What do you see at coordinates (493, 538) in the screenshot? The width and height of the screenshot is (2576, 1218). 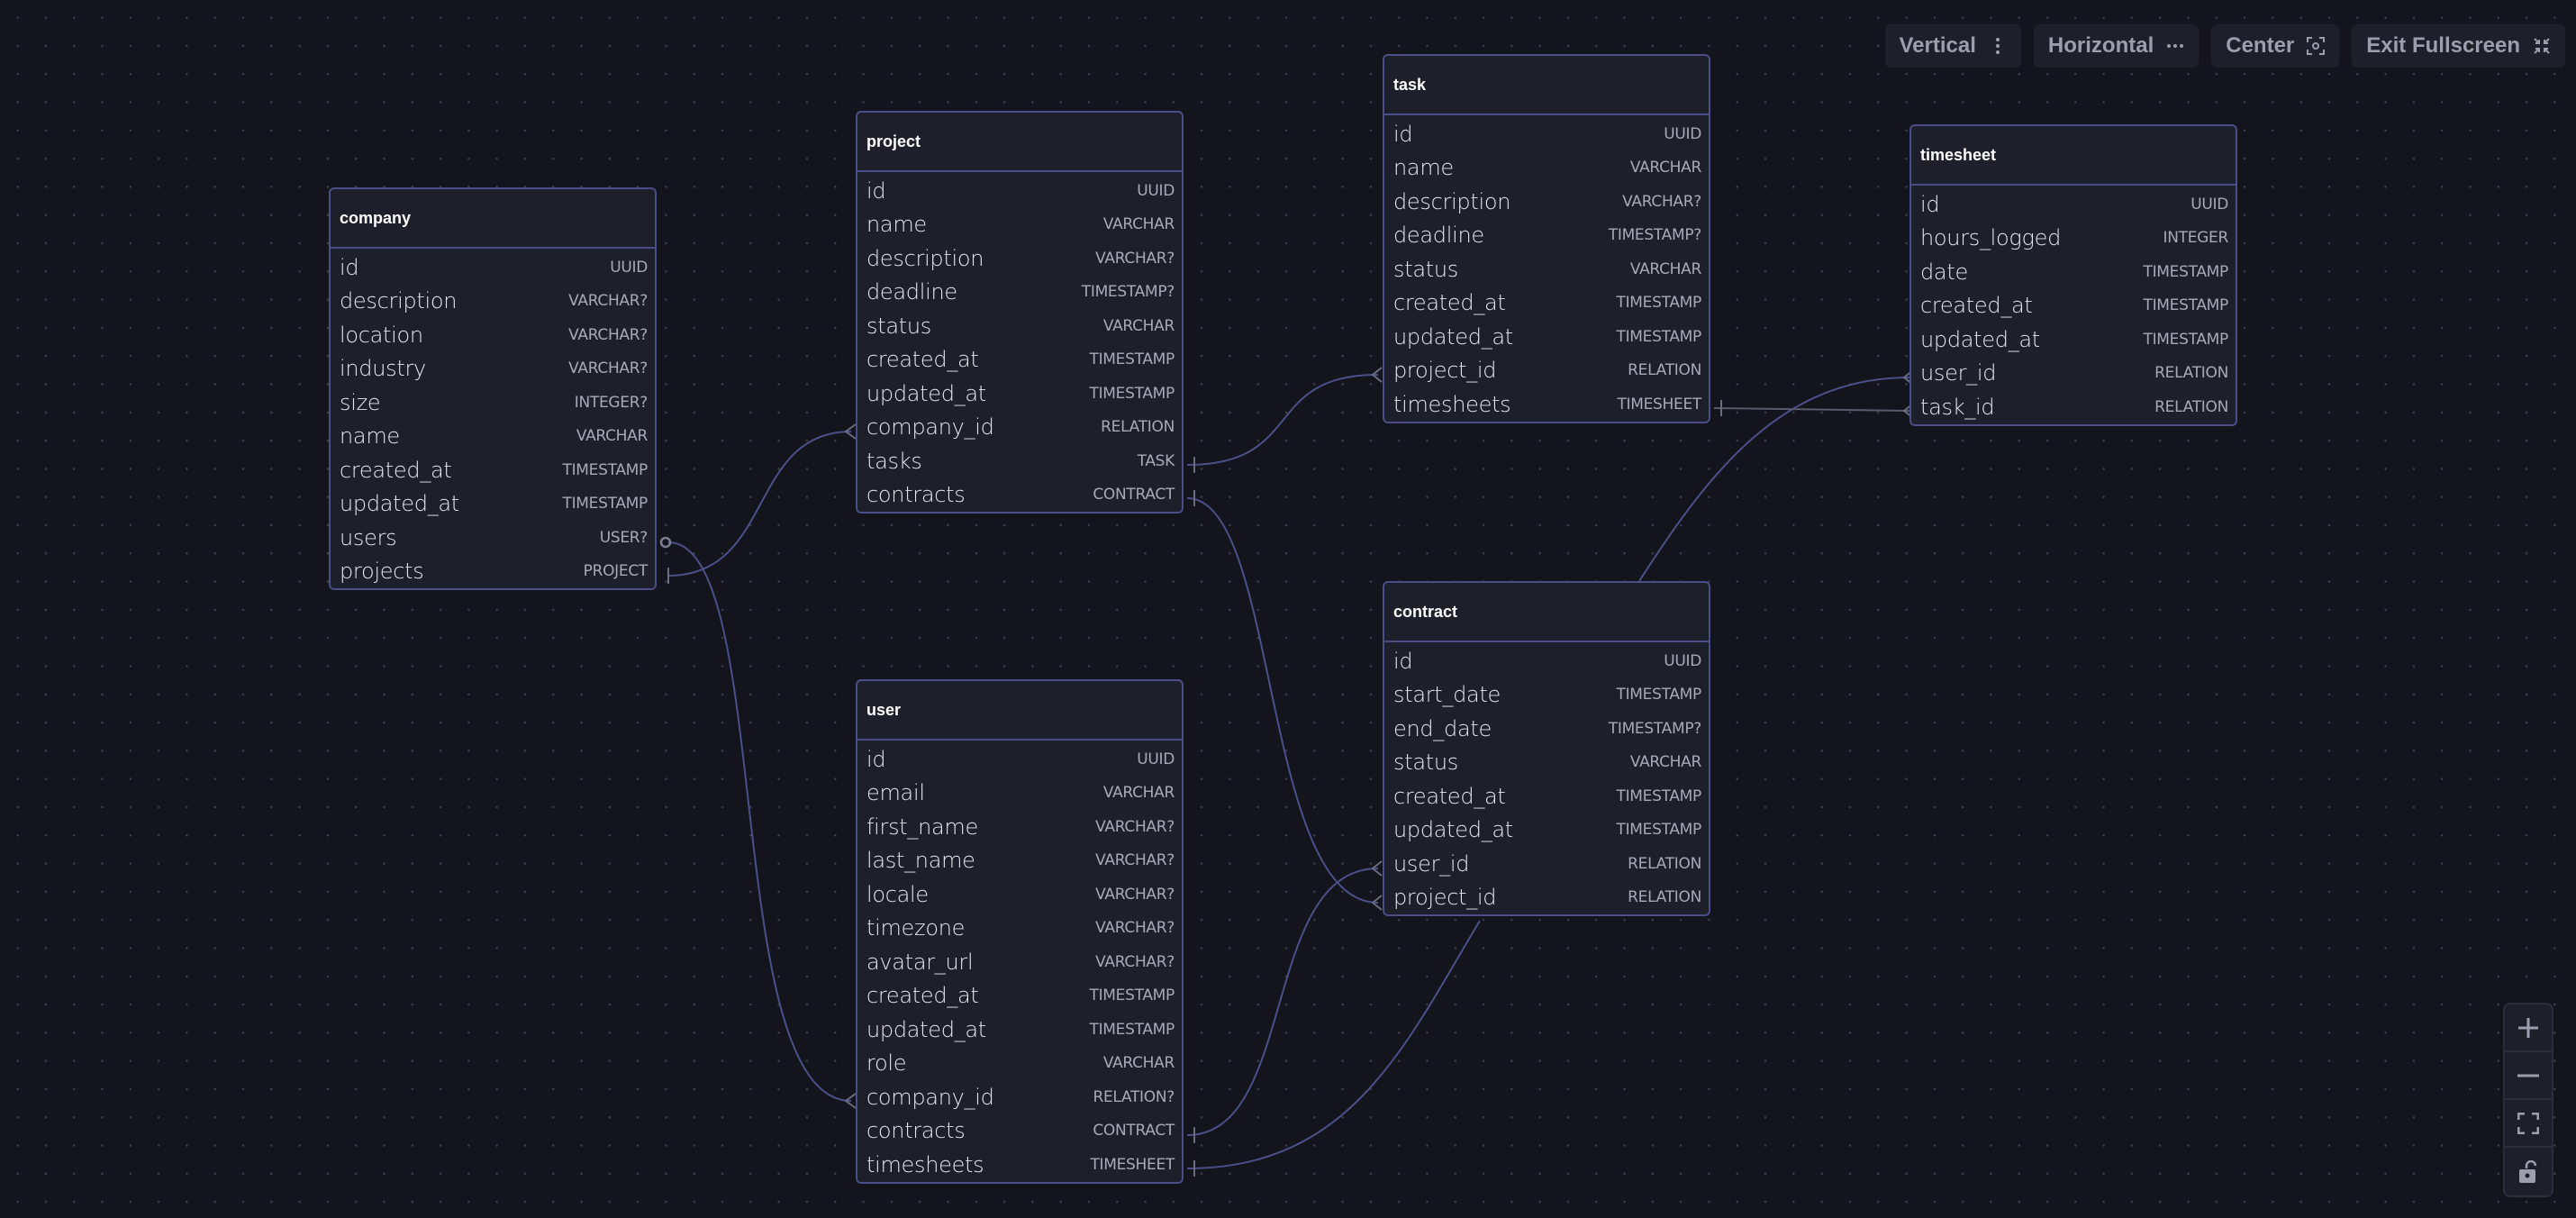 I see `column-row: users USER?` at bounding box center [493, 538].